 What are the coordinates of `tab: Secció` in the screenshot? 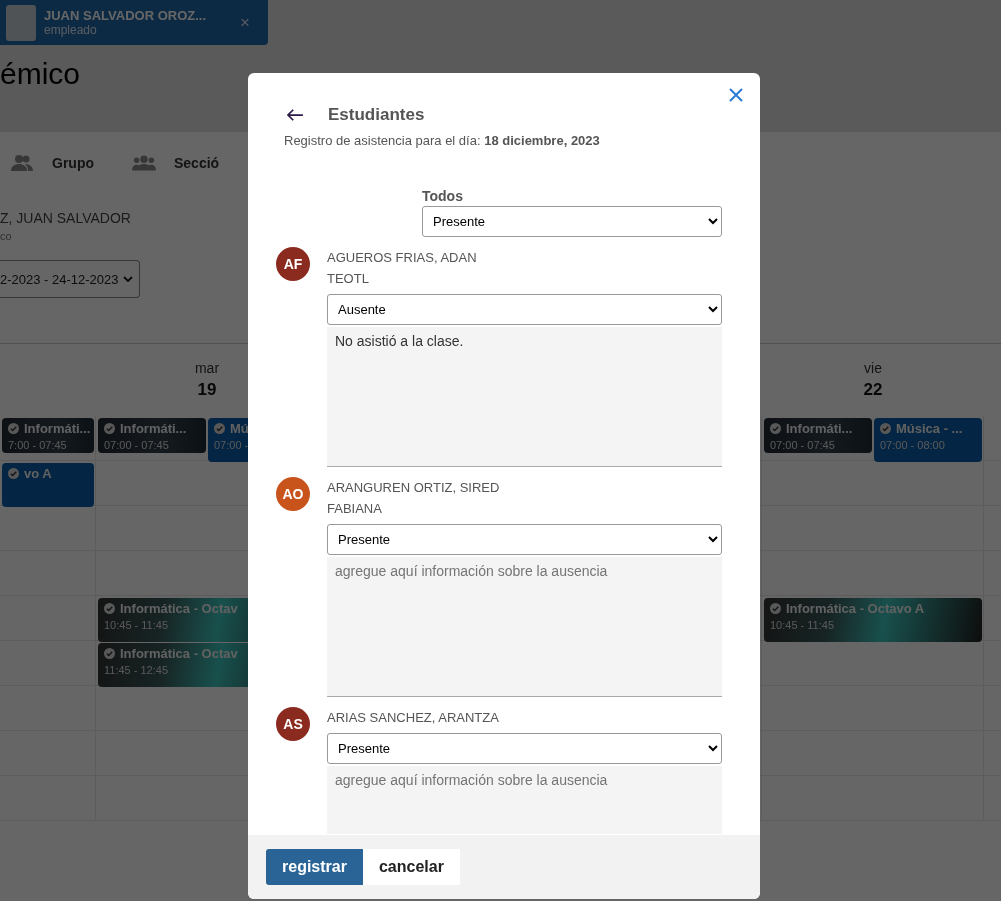 It's located at (176, 163).